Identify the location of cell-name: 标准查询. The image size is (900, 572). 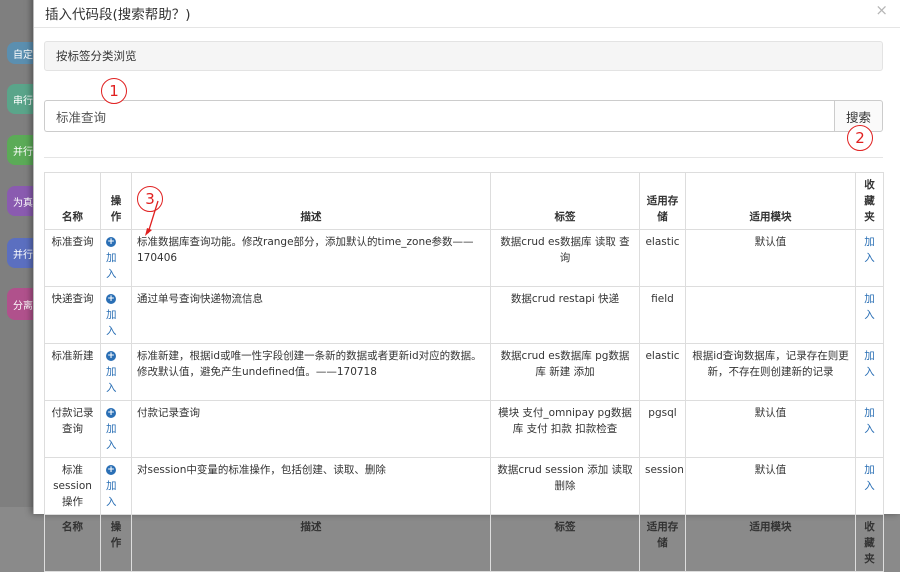
(72, 258).